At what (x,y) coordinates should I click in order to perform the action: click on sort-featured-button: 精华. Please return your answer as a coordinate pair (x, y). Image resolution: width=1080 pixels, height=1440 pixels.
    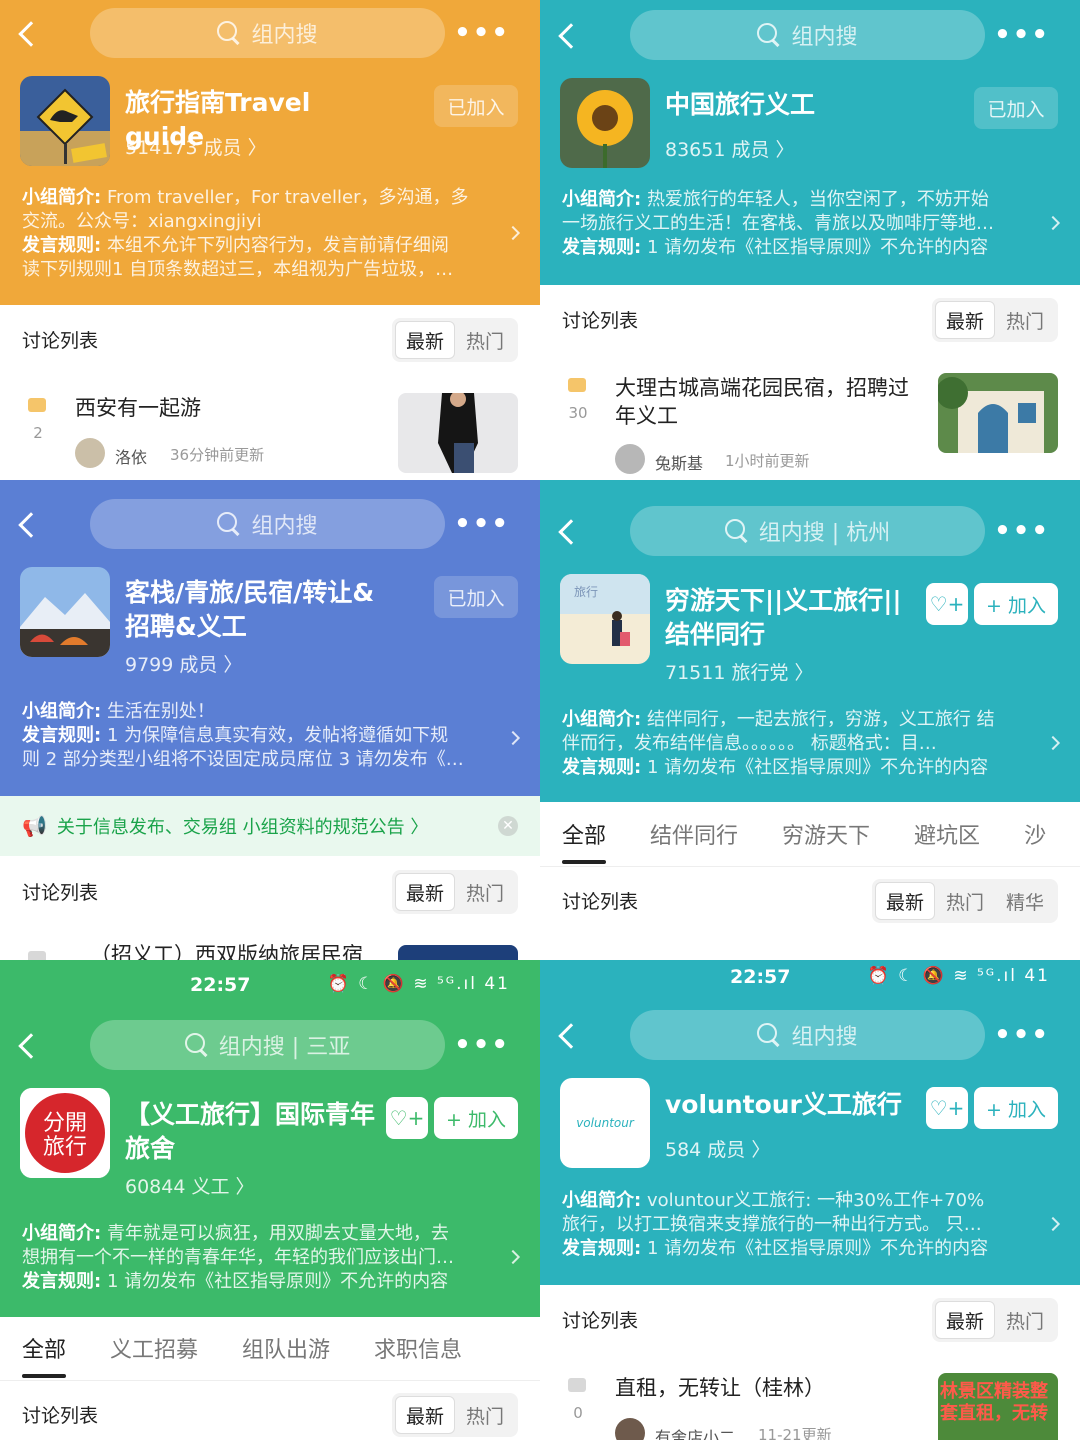
    Looking at the image, I should click on (1025, 901).